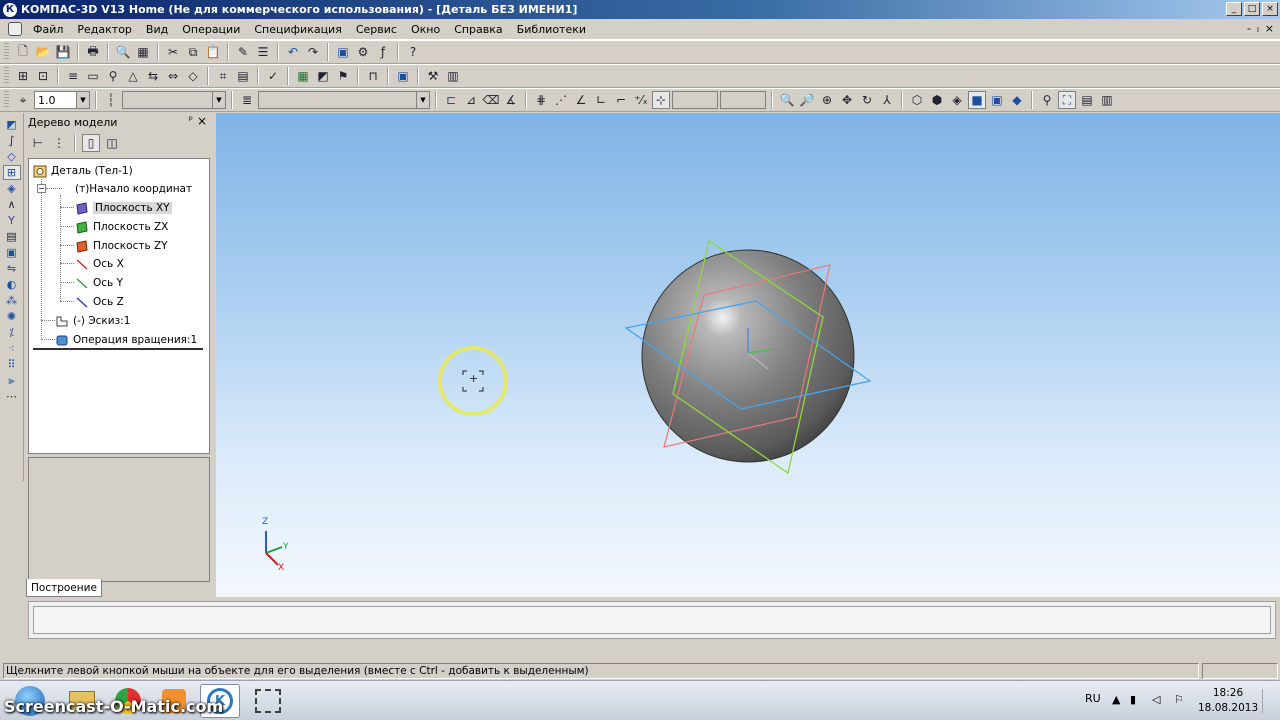 This screenshot has width=1280, height=720. Describe the element at coordinates (64, 588) in the screenshot. I see `tab-construction: Построение` at that location.